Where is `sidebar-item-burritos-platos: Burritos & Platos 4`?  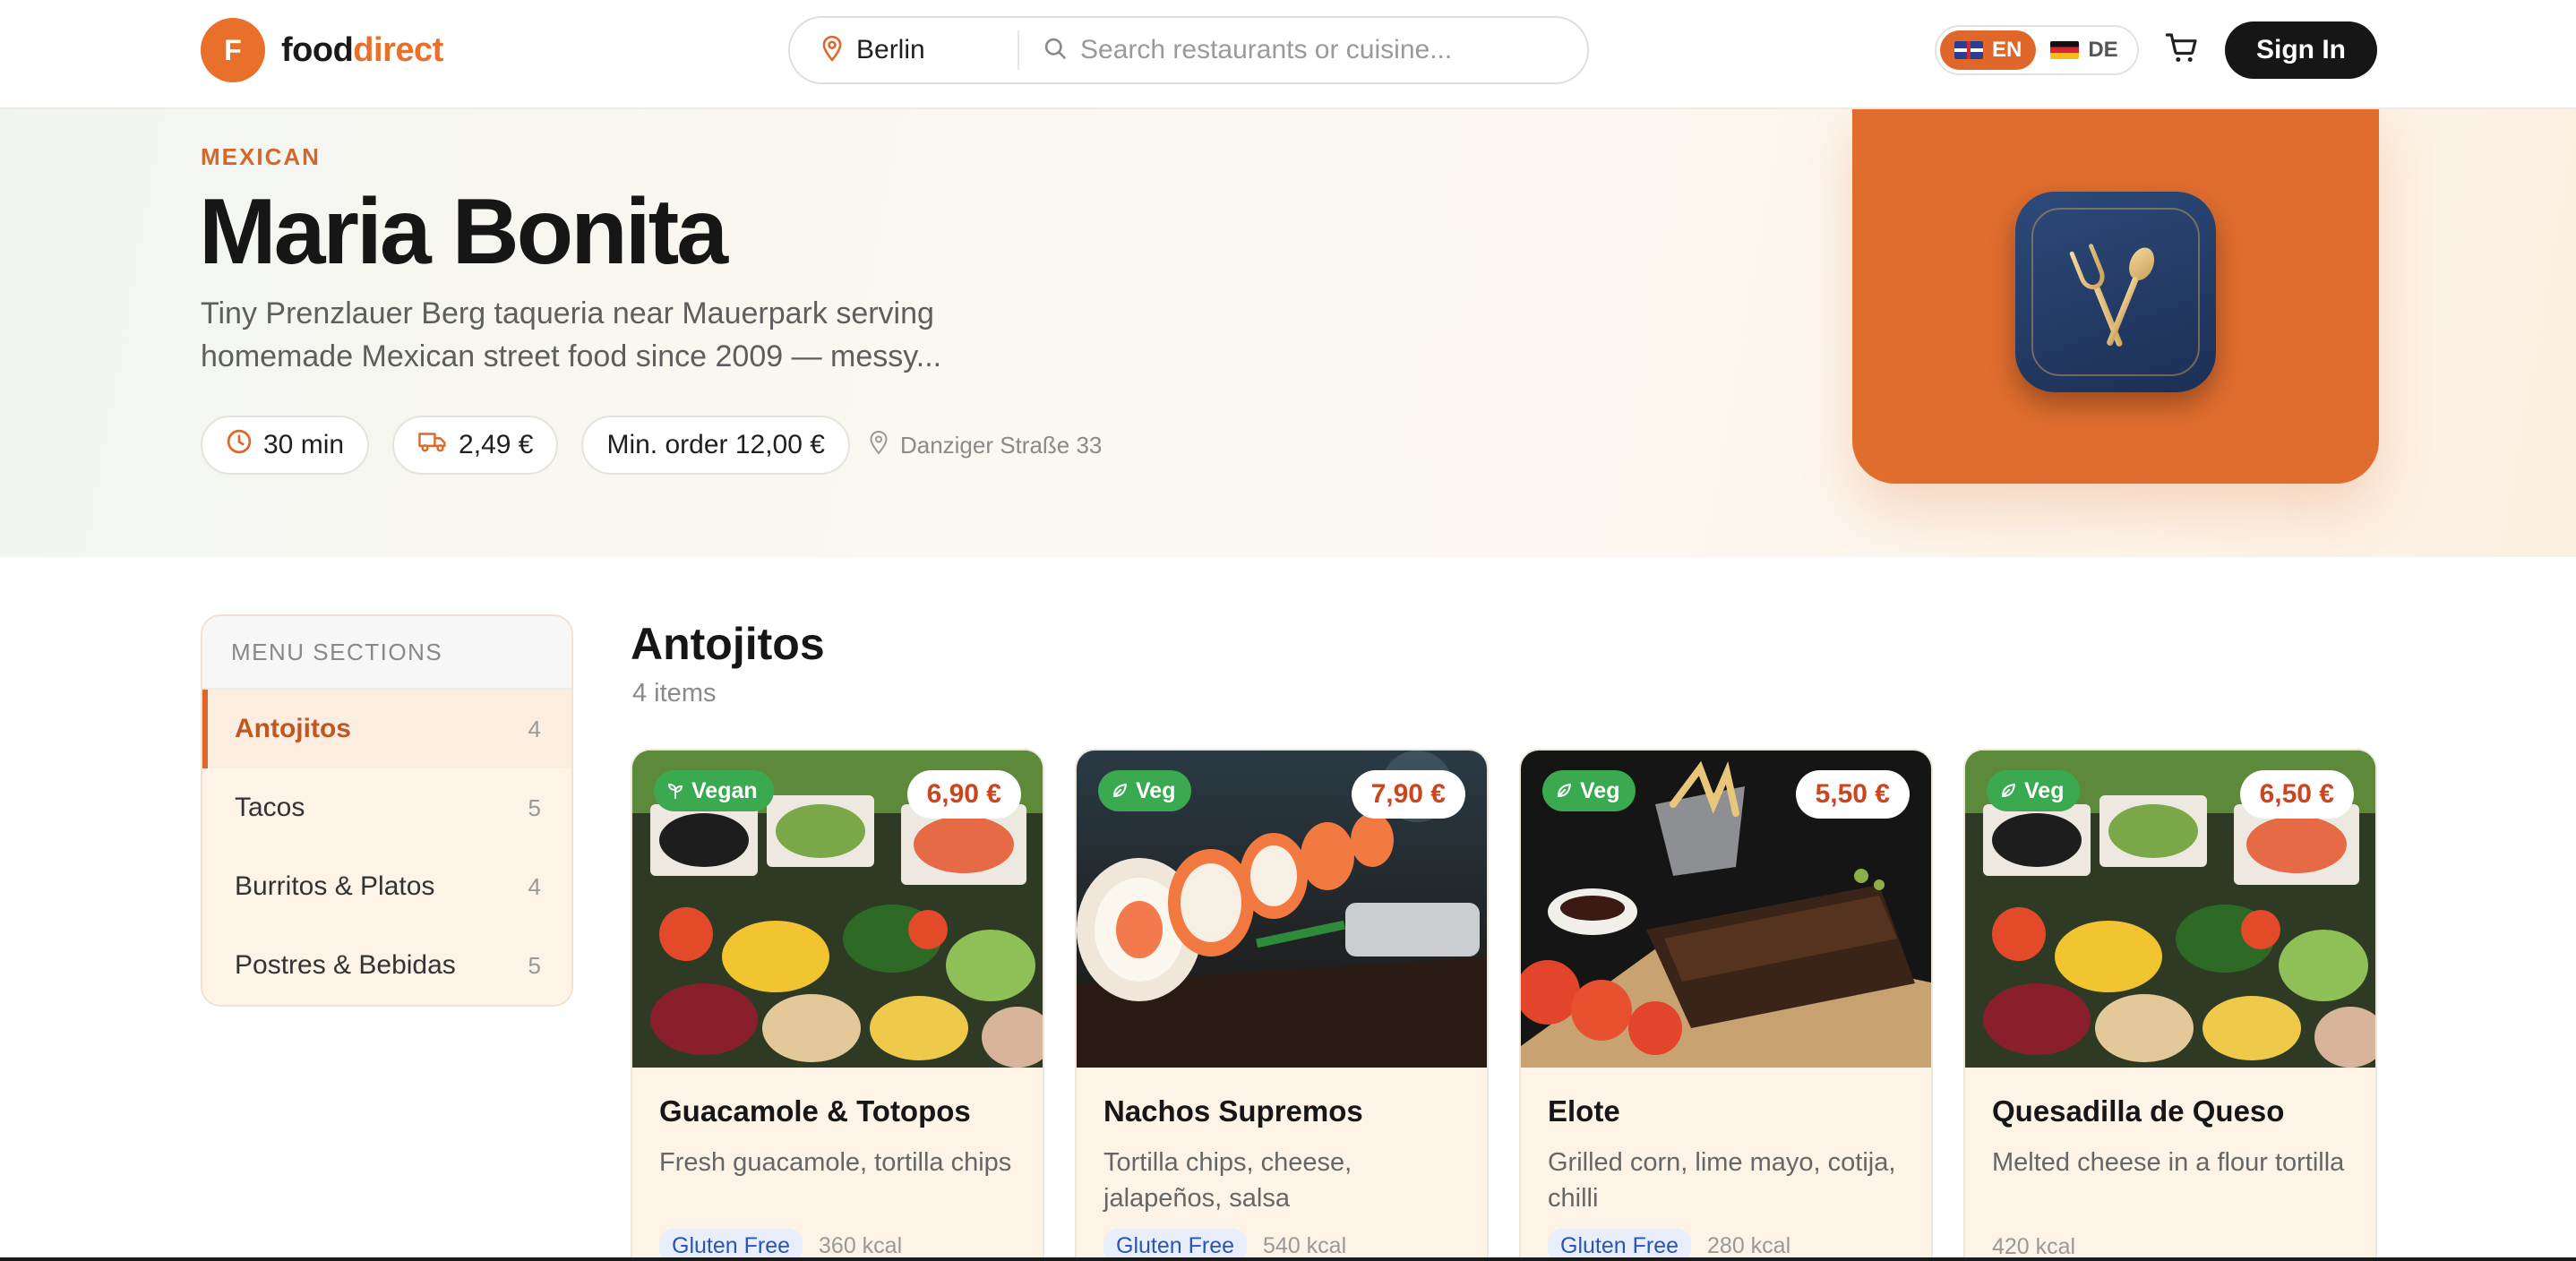
sidebar-item-burritos-platos: Burritos & Platos 4 is located at coordinates (386, 886).